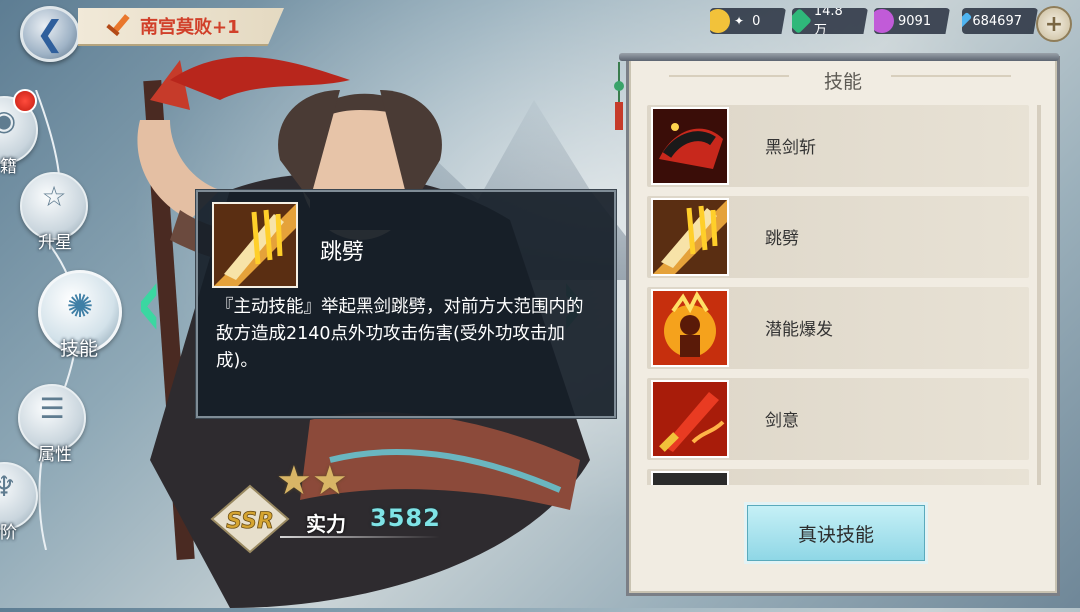 The image size is (1080, 612). I want to click on star-icon: ★, so click(329, 481).